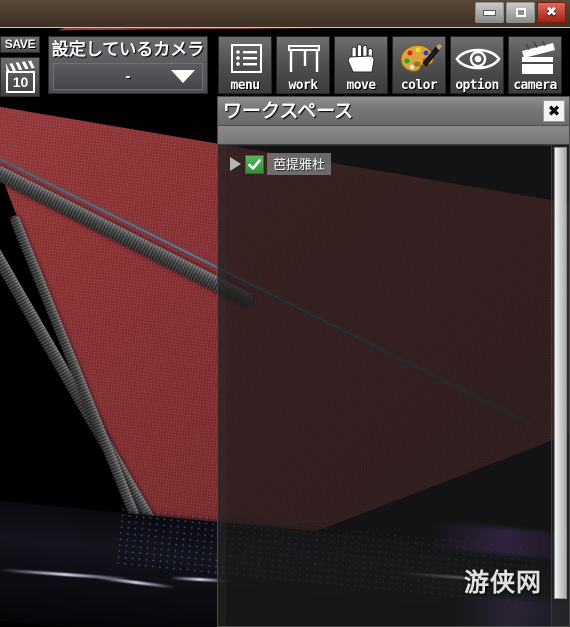 The image size is (570, 627). Describe the element at coordinates (419, 85) in the screenshot. I see `toolbar-label: color` at that location.